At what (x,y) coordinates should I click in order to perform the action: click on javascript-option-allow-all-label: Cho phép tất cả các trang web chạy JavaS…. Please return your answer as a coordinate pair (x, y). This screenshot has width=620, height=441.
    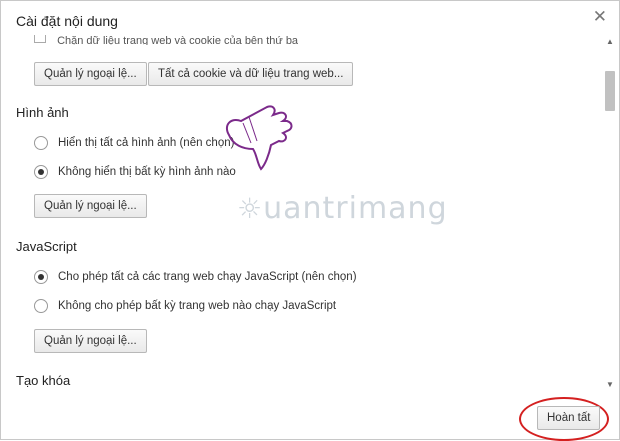
    Looking at the image, I should click on (207, 277).